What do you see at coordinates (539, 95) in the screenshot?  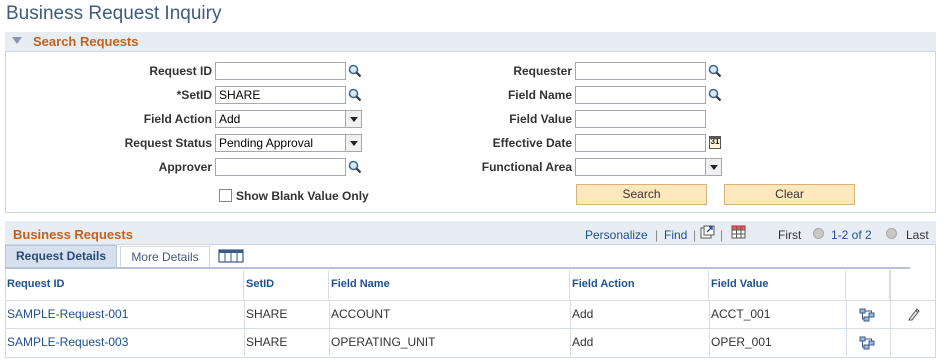 I see `field-name-label: Field Name` at bounding box center [539, 95].